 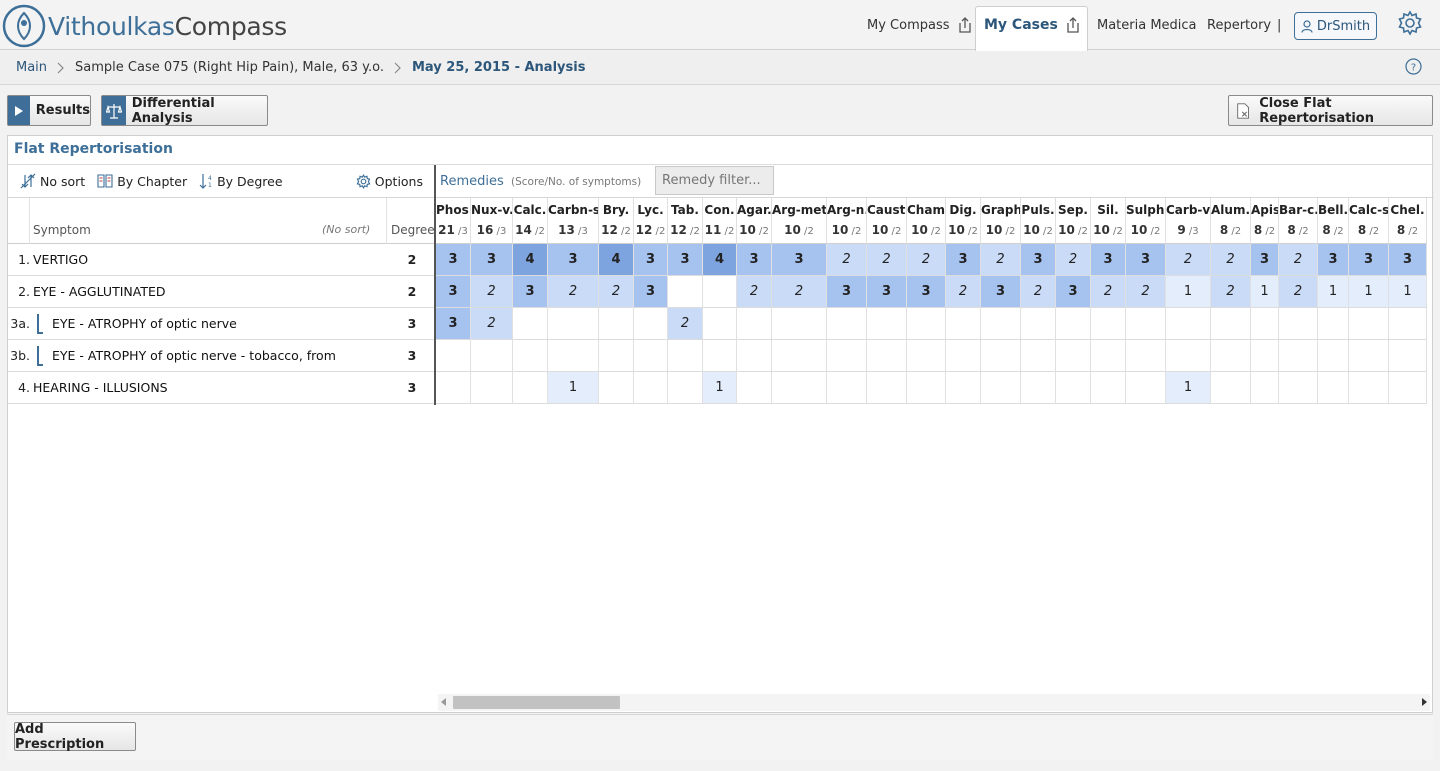 What do you see at coordinates (1369, 221) in the screenshot?
I see `remedy-column-header: Calc-s. 8 /2` at bounding box center [1369, 221].